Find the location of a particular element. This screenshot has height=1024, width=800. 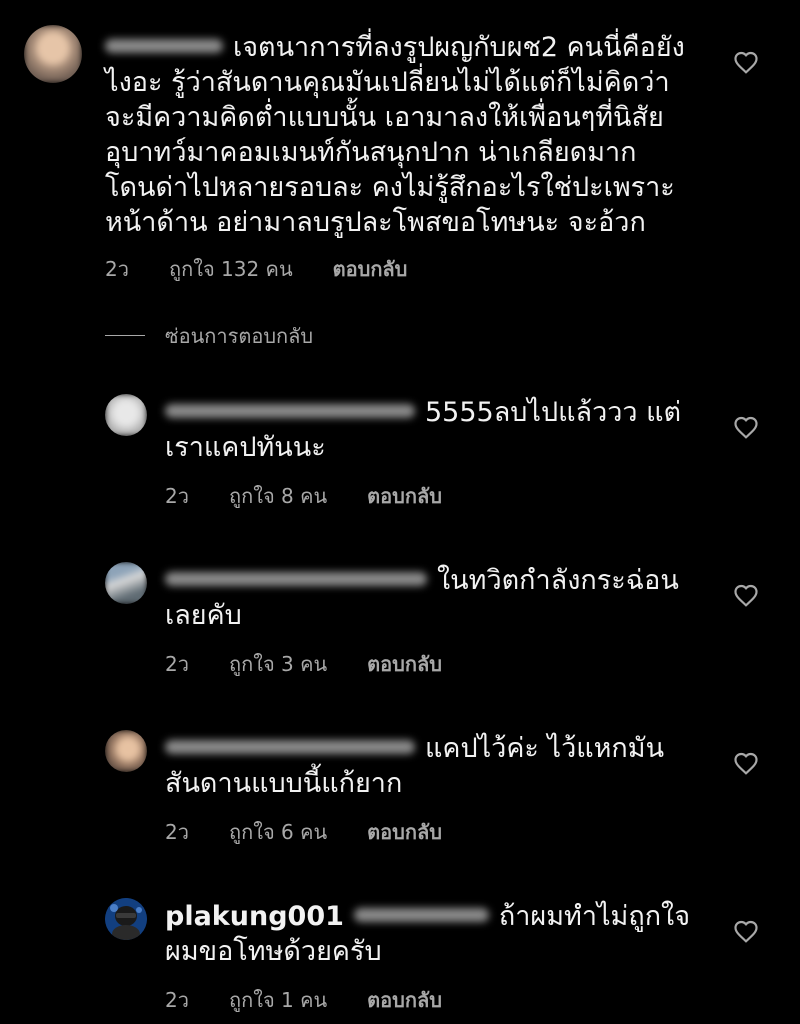

username-link: plakung001 is located at coordinates (254, 916).